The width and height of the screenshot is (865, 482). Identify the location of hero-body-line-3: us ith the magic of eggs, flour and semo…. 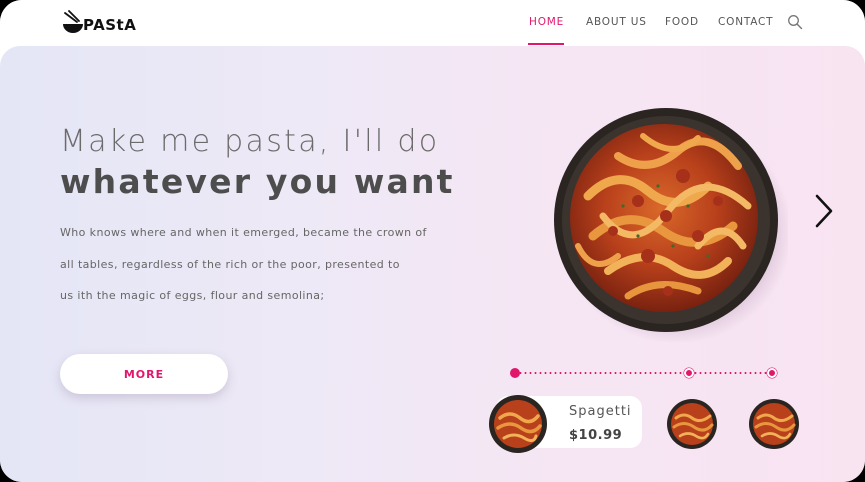
(192, 295).